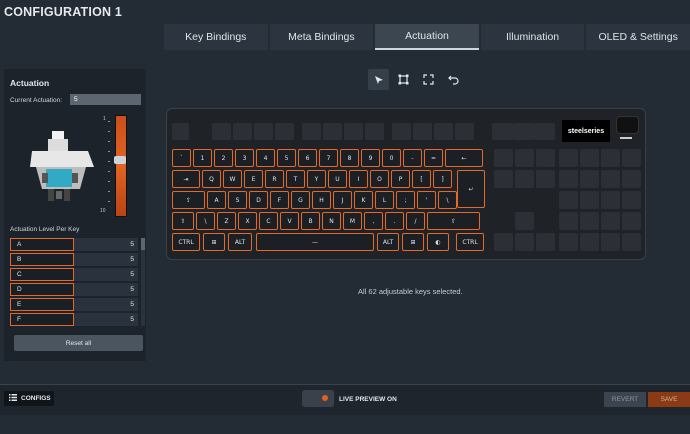  What do you see at coordinates (188, 200) in the screenshot?
I see `key-capslock: ⇪` at bounding box center [188, 200].